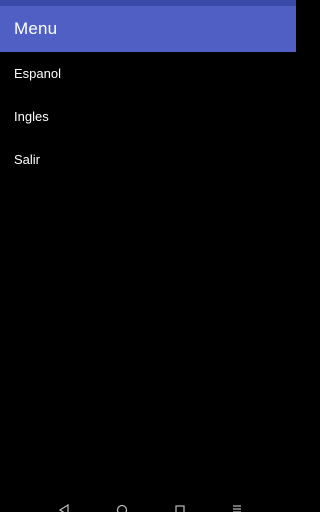 This screenshot has height=512, width=320. What do you see at coordinates (237, 508) in the screenshot?
I see `menu-lines-icon` at bounding box center [237, 508].